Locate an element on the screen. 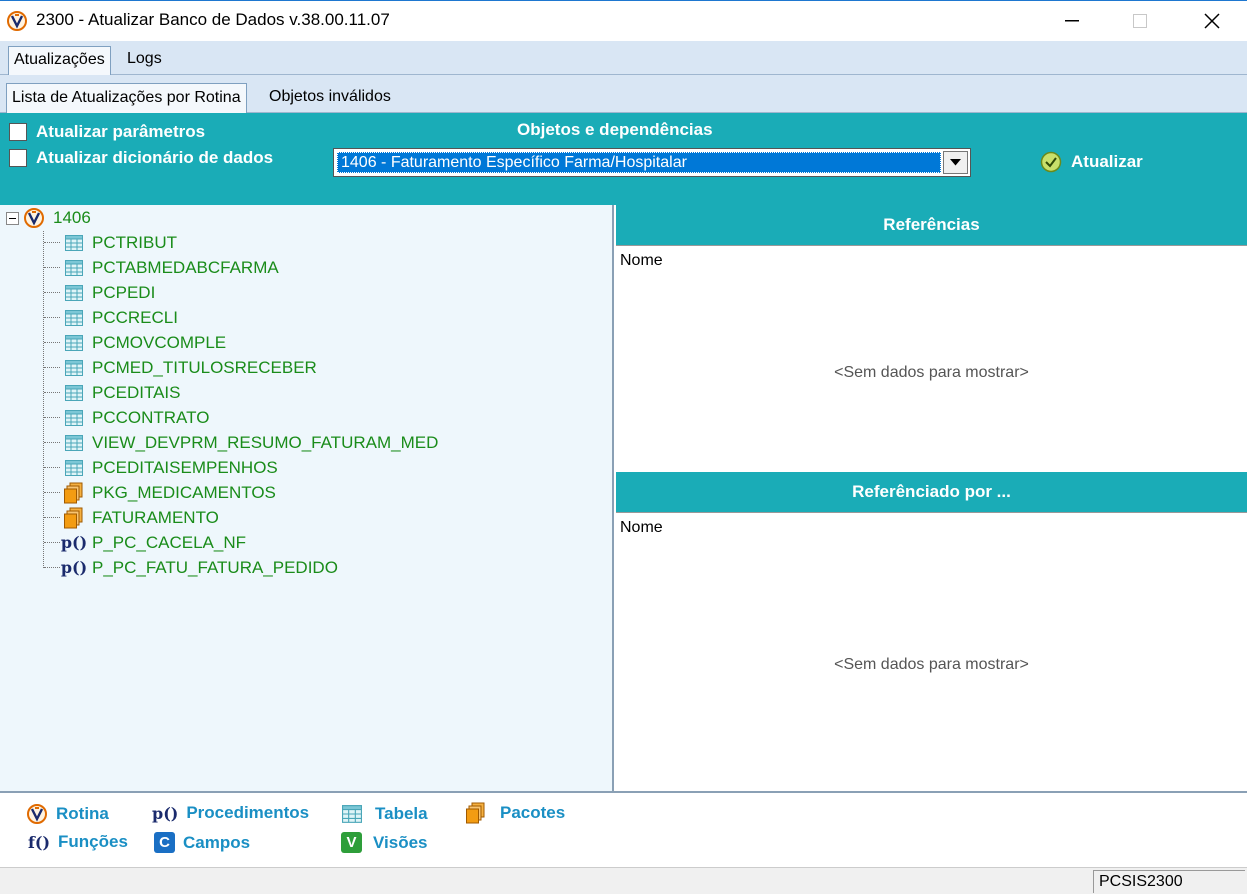 The height and width of the screenshot is (894, 1247). tree-item-label: PCTABMEDABCFARMA is located at coordinates (185, 267).